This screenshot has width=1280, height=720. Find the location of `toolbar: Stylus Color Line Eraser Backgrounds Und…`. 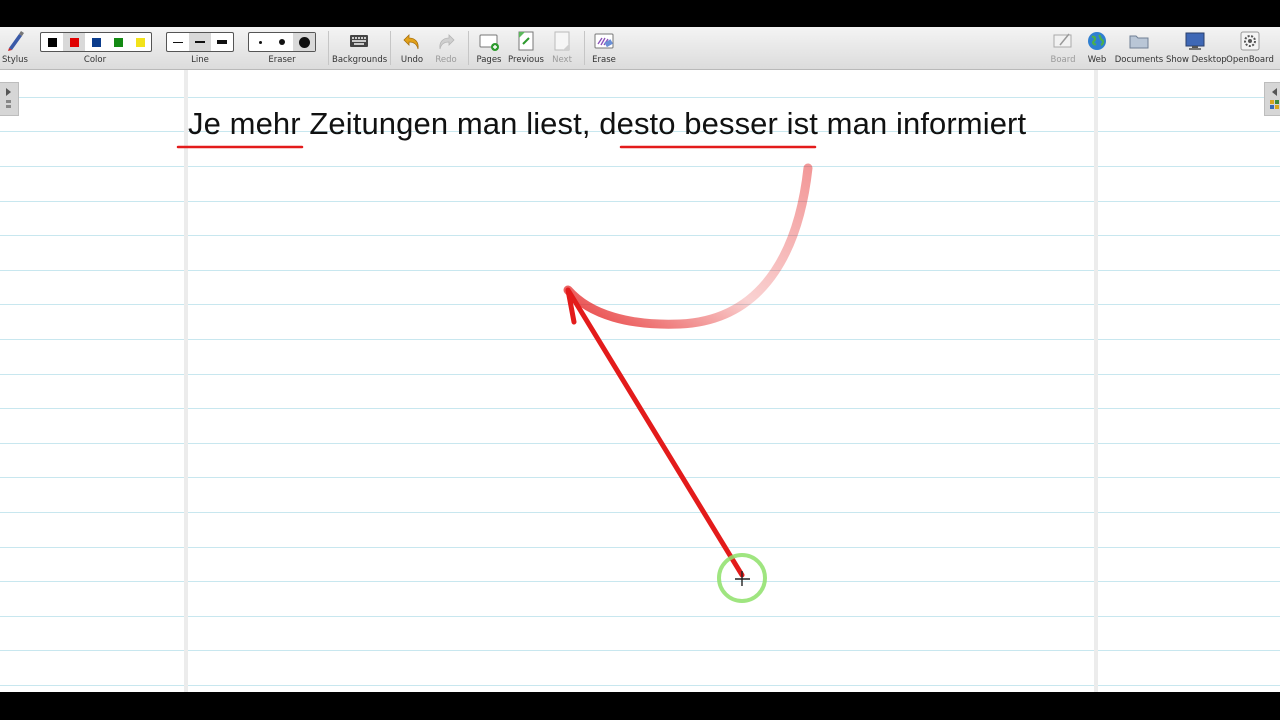

toolbar: Stylus Color Line Eraser Backgrounds Und… is located at coordinates (640, 48).